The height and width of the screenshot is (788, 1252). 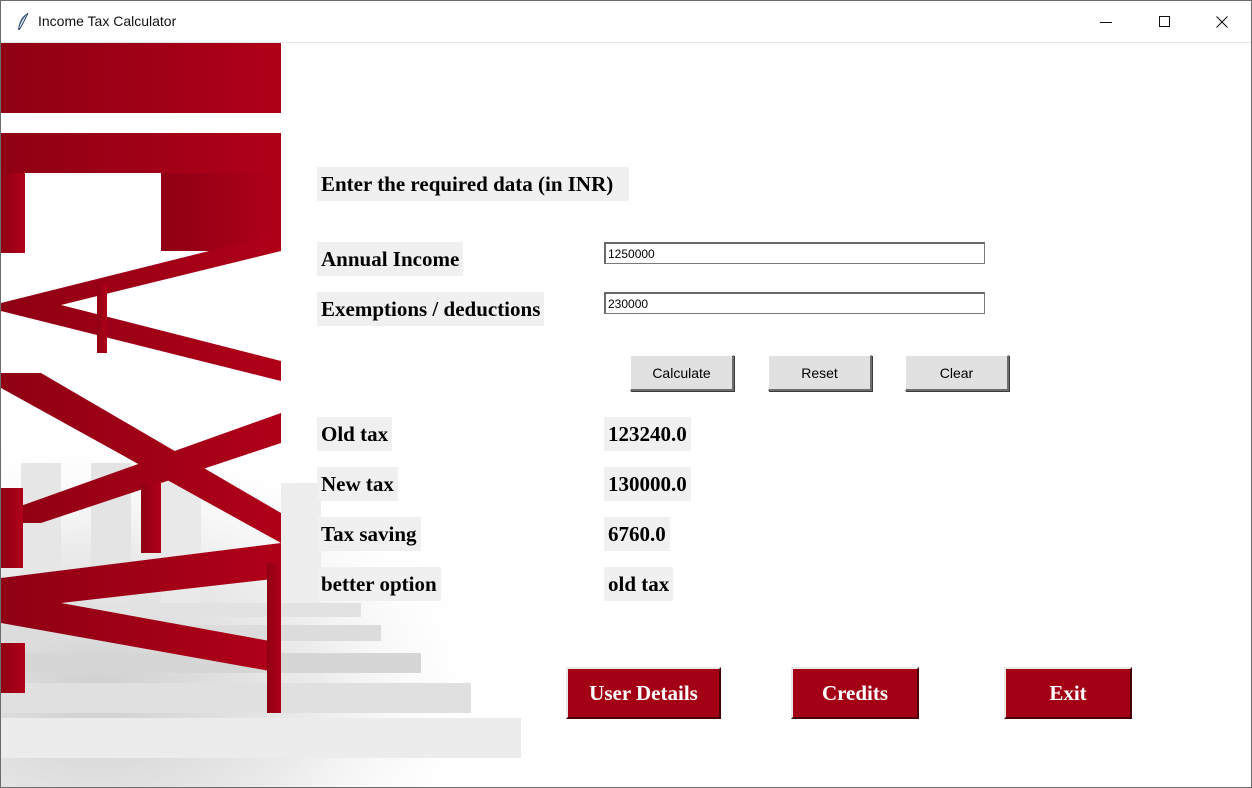 I want to click on annual-income-input, so click(x=794, y=253).